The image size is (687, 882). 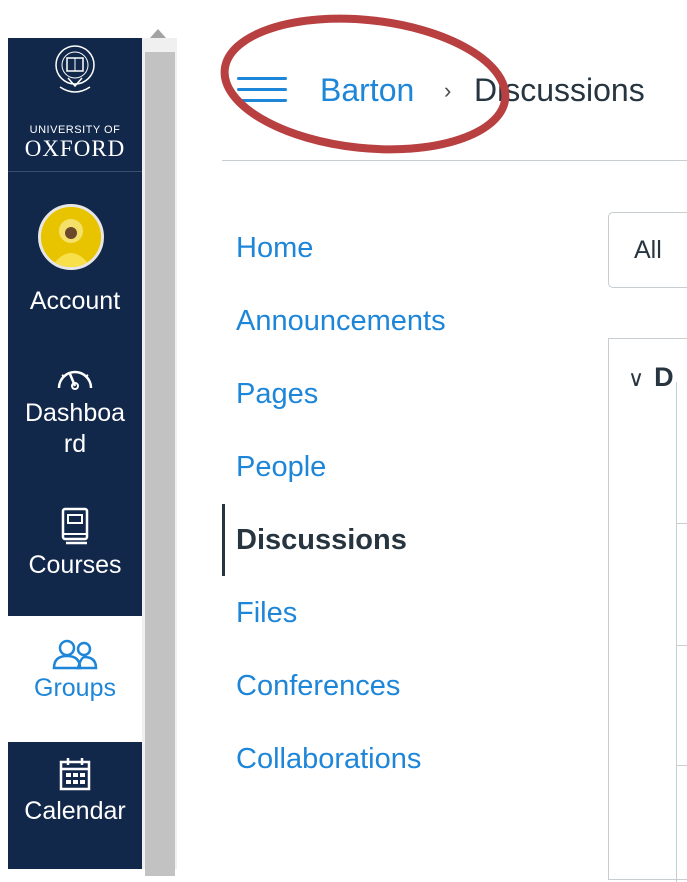 I want to click on header-divider, so click(x=454, y=160).